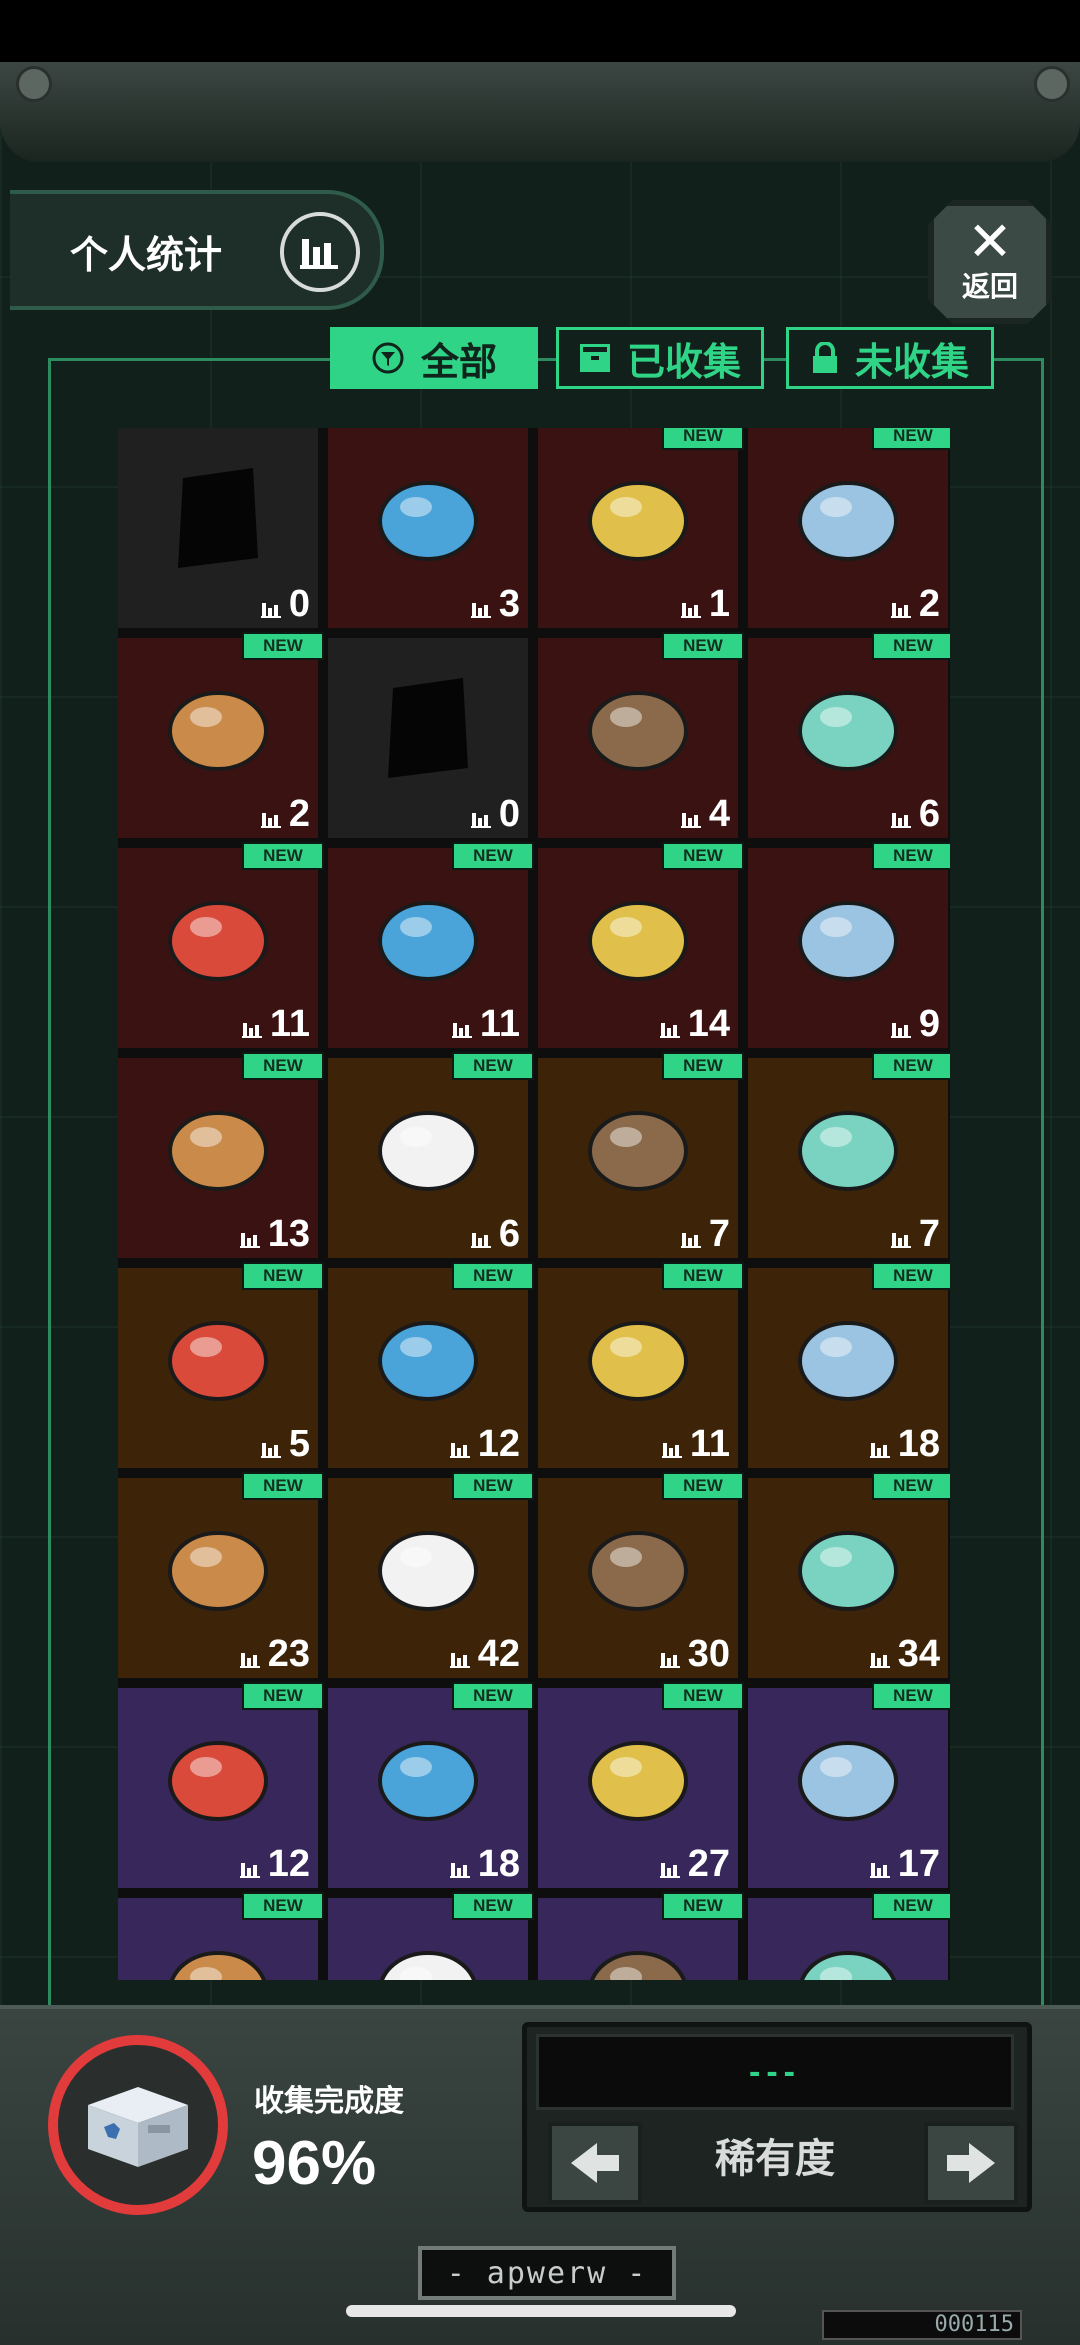  What do you see at coordinates (849, 528) in the screenshot?
I see `item-card-blue-sports-car: NEW 2` at bounding box center [849, 528].